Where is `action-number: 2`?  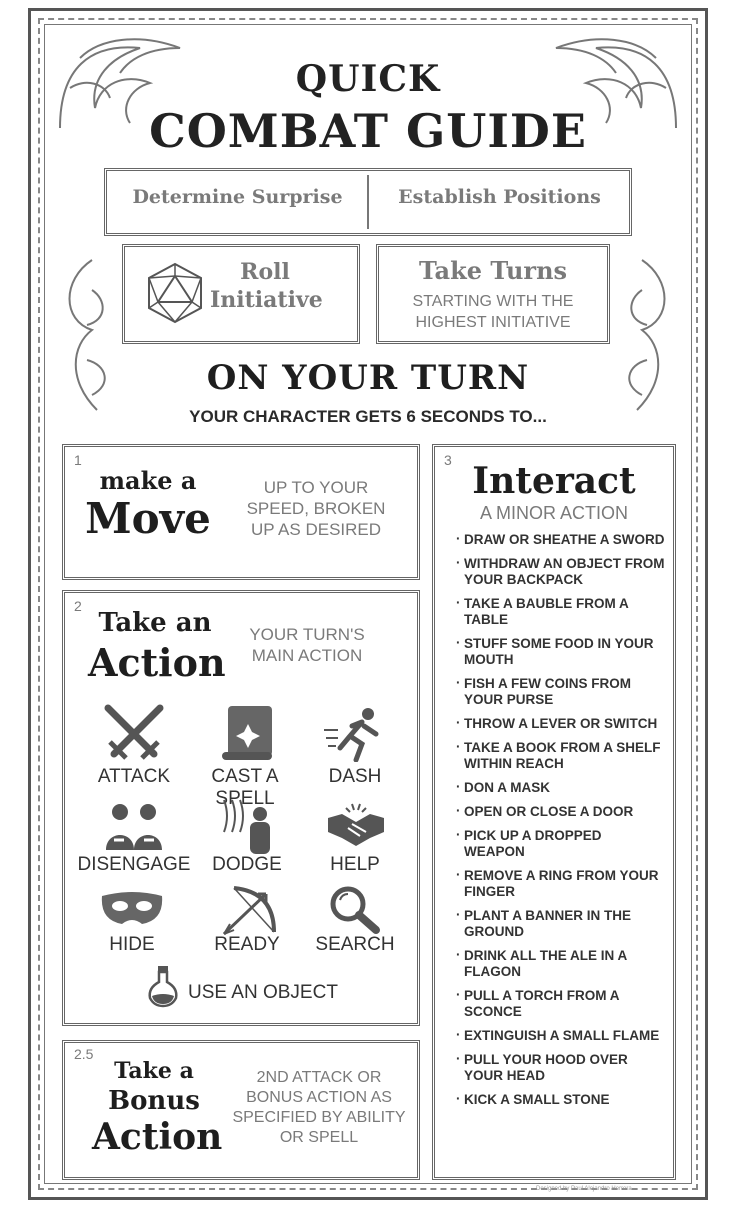 action-number: 2 is located at coordinates (78, 606).